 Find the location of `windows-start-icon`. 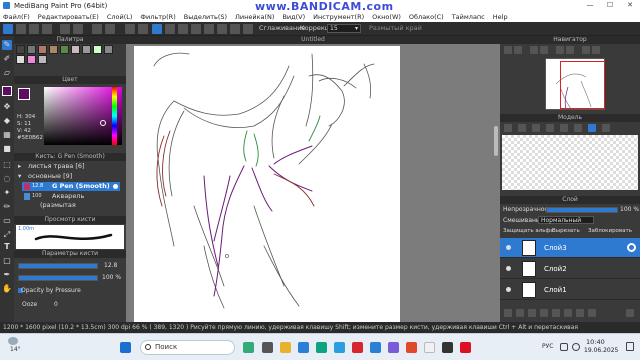

windows-start-icon is located at coordinates (125, 347).